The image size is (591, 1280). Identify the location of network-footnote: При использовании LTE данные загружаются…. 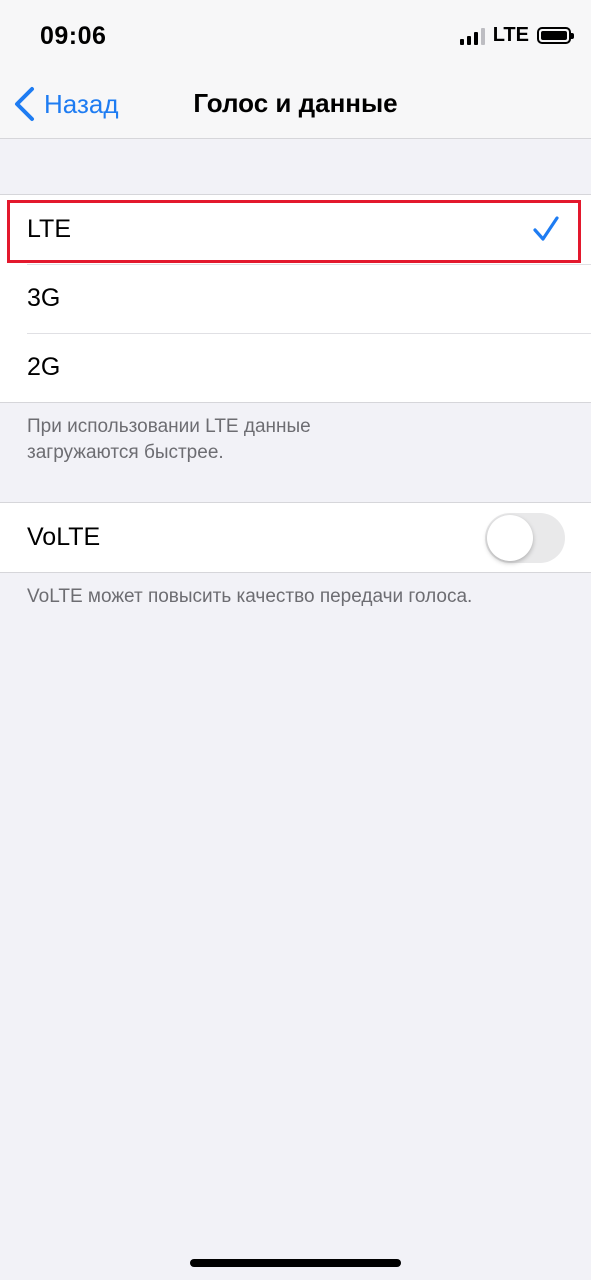
(169, 439).